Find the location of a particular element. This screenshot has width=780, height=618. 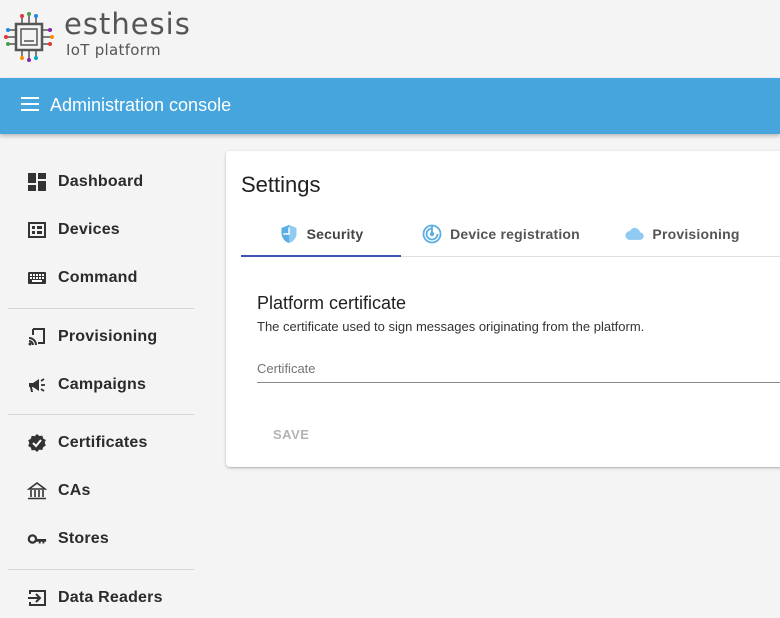

sidebar-item-campaigns: Campaigns is located at coordinates (101, 385).